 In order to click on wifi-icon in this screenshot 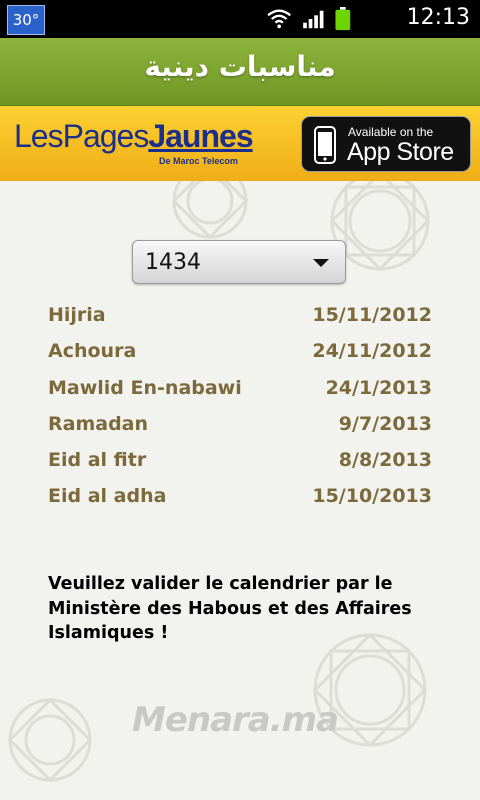, I will do `click(279, 19)`.